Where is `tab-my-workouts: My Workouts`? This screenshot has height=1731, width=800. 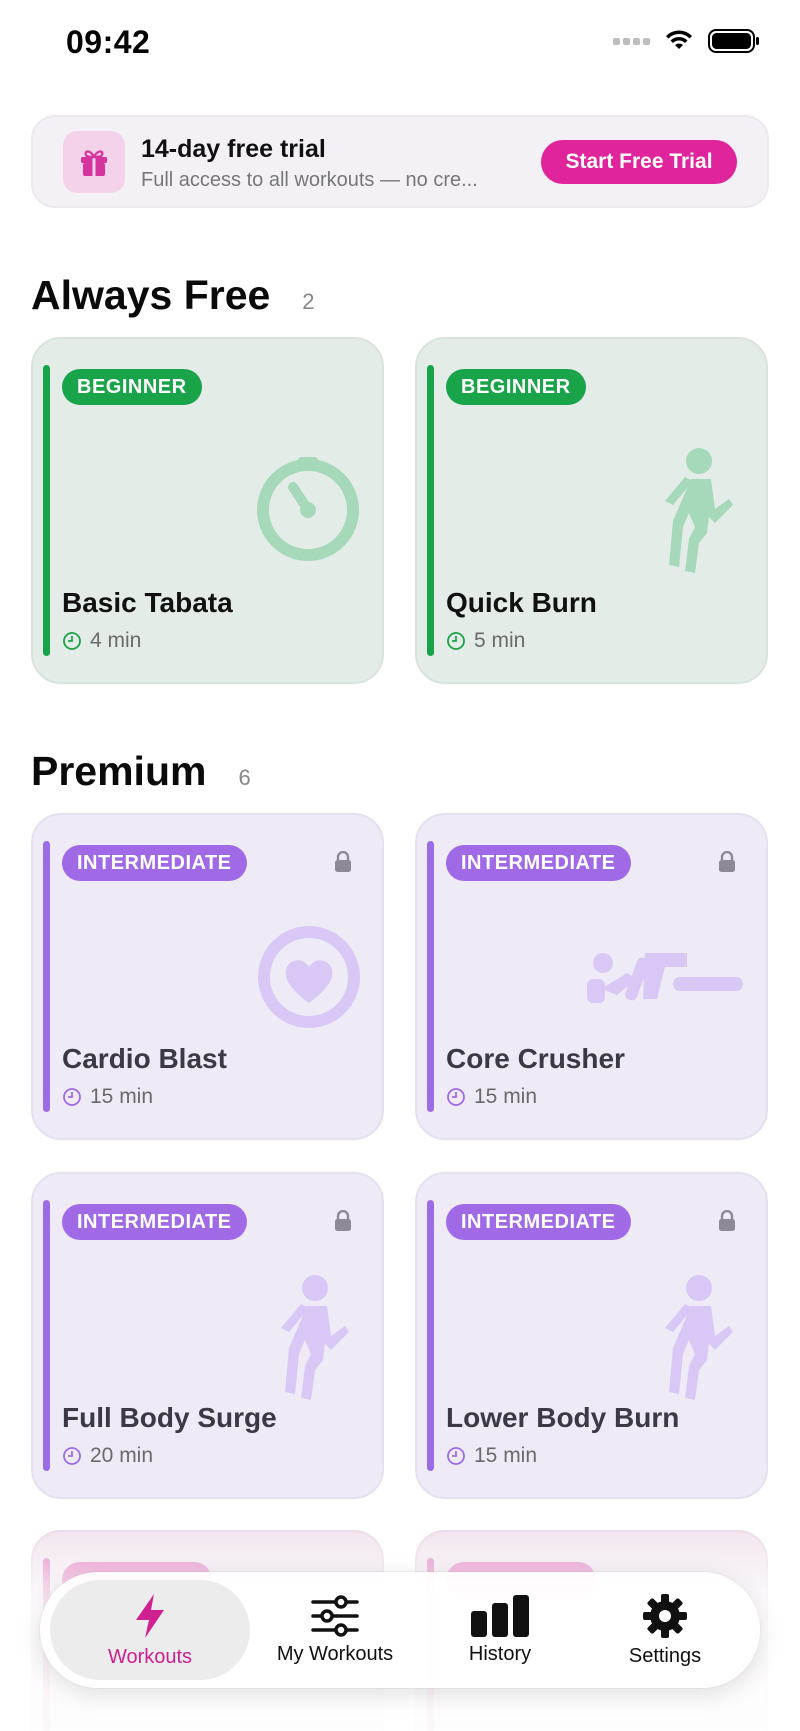
tab-my-workouts: My Workouts is located at coordinates (335, 1630).